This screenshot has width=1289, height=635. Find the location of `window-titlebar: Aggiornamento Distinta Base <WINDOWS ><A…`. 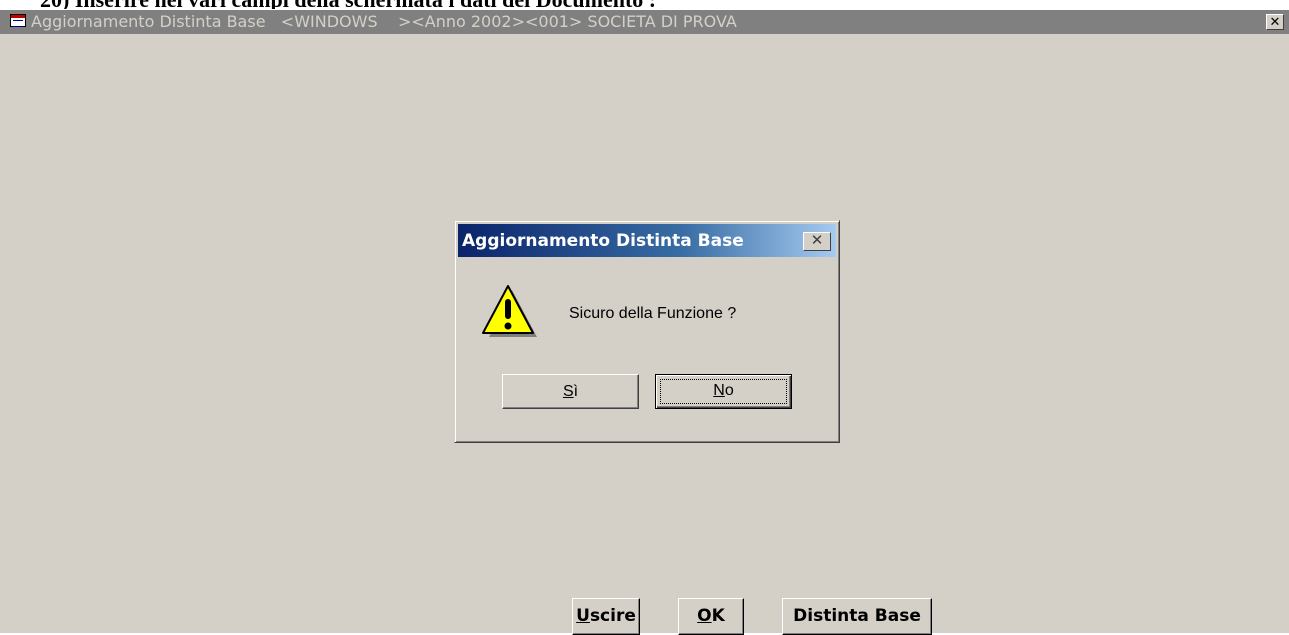

window-titlebar: Aggiornamento Distinta Base <WINDOWS ><A… is located at coordinates (644, 22).